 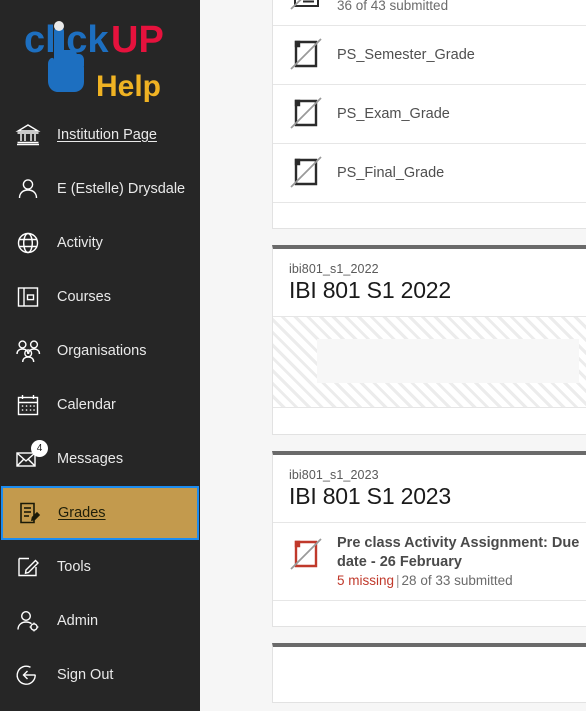 I want to click on calendar-icon, so click(x=28, y=405).